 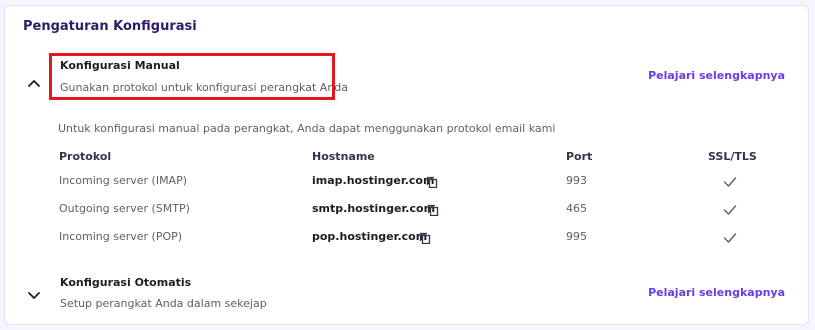 I want to click on chevron-down-icon, so click(x=34, y=296).